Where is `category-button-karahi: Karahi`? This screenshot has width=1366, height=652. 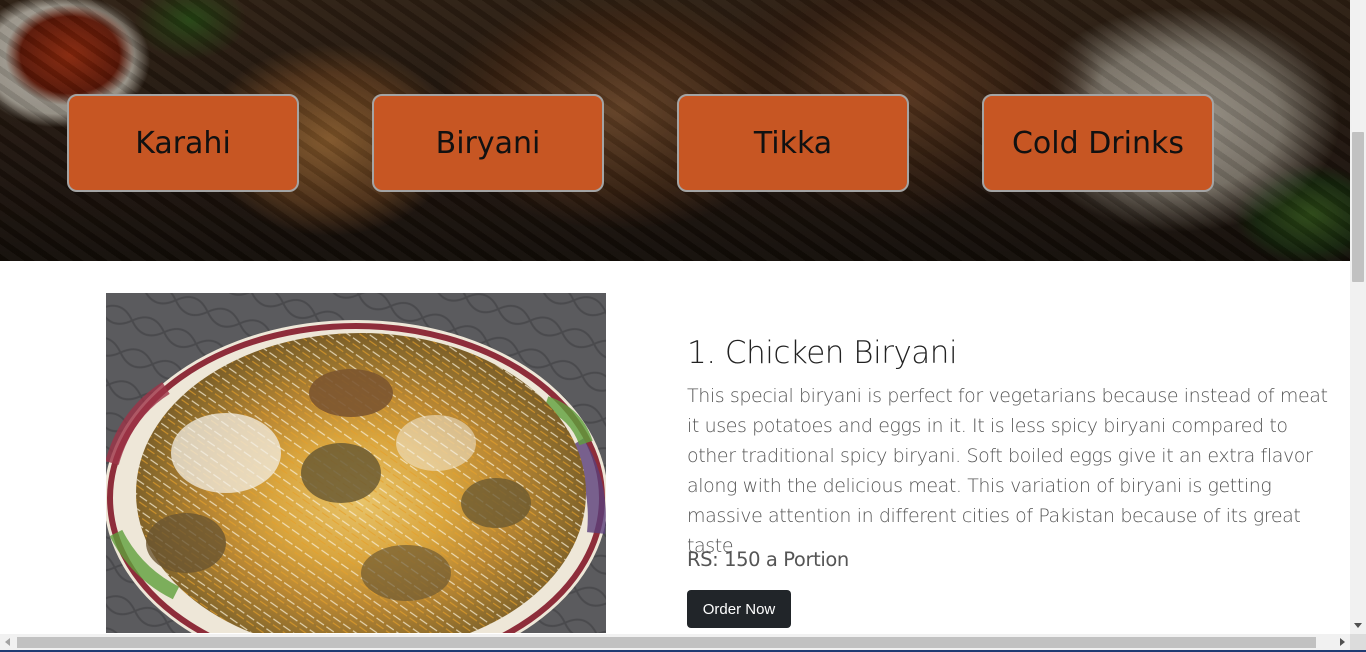 category-button-karahi: Karahi is located at coordinates (183, 143).